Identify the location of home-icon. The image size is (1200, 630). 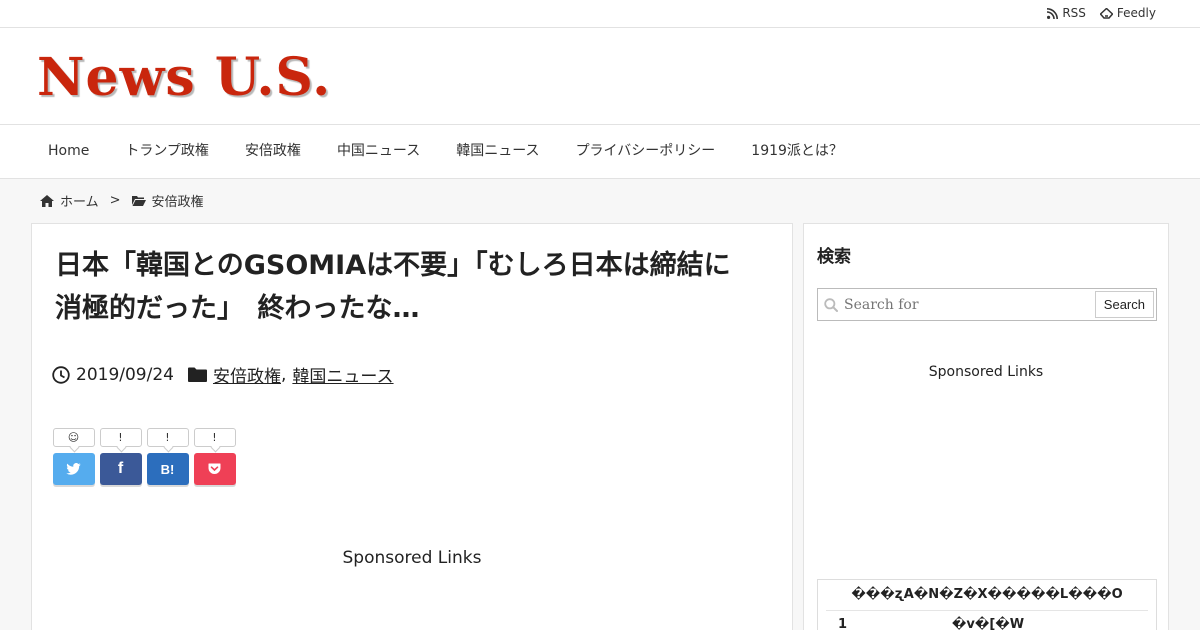
(47, 200).